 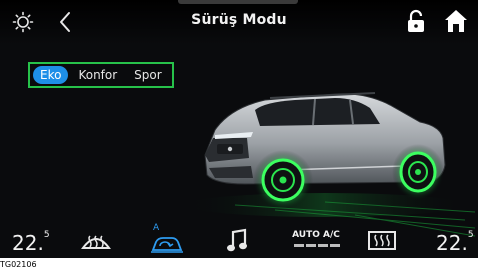 What do you see at coordinates (148, 75) in the screenshot?
I see `mode-option-spor: Spor` at bounding box center [148, 75].